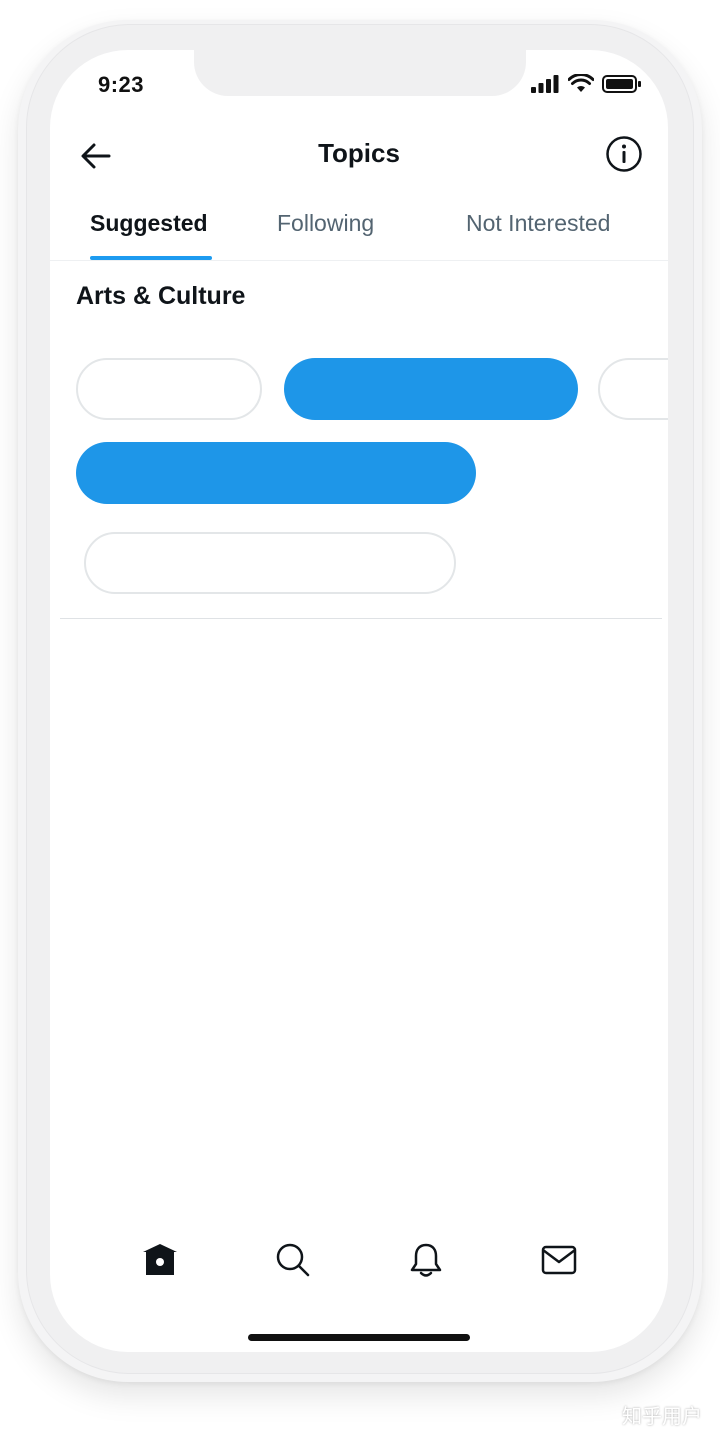  Describe the element at coordinates (545, 84) in the screenshot. I see `signal-icon` at that location.